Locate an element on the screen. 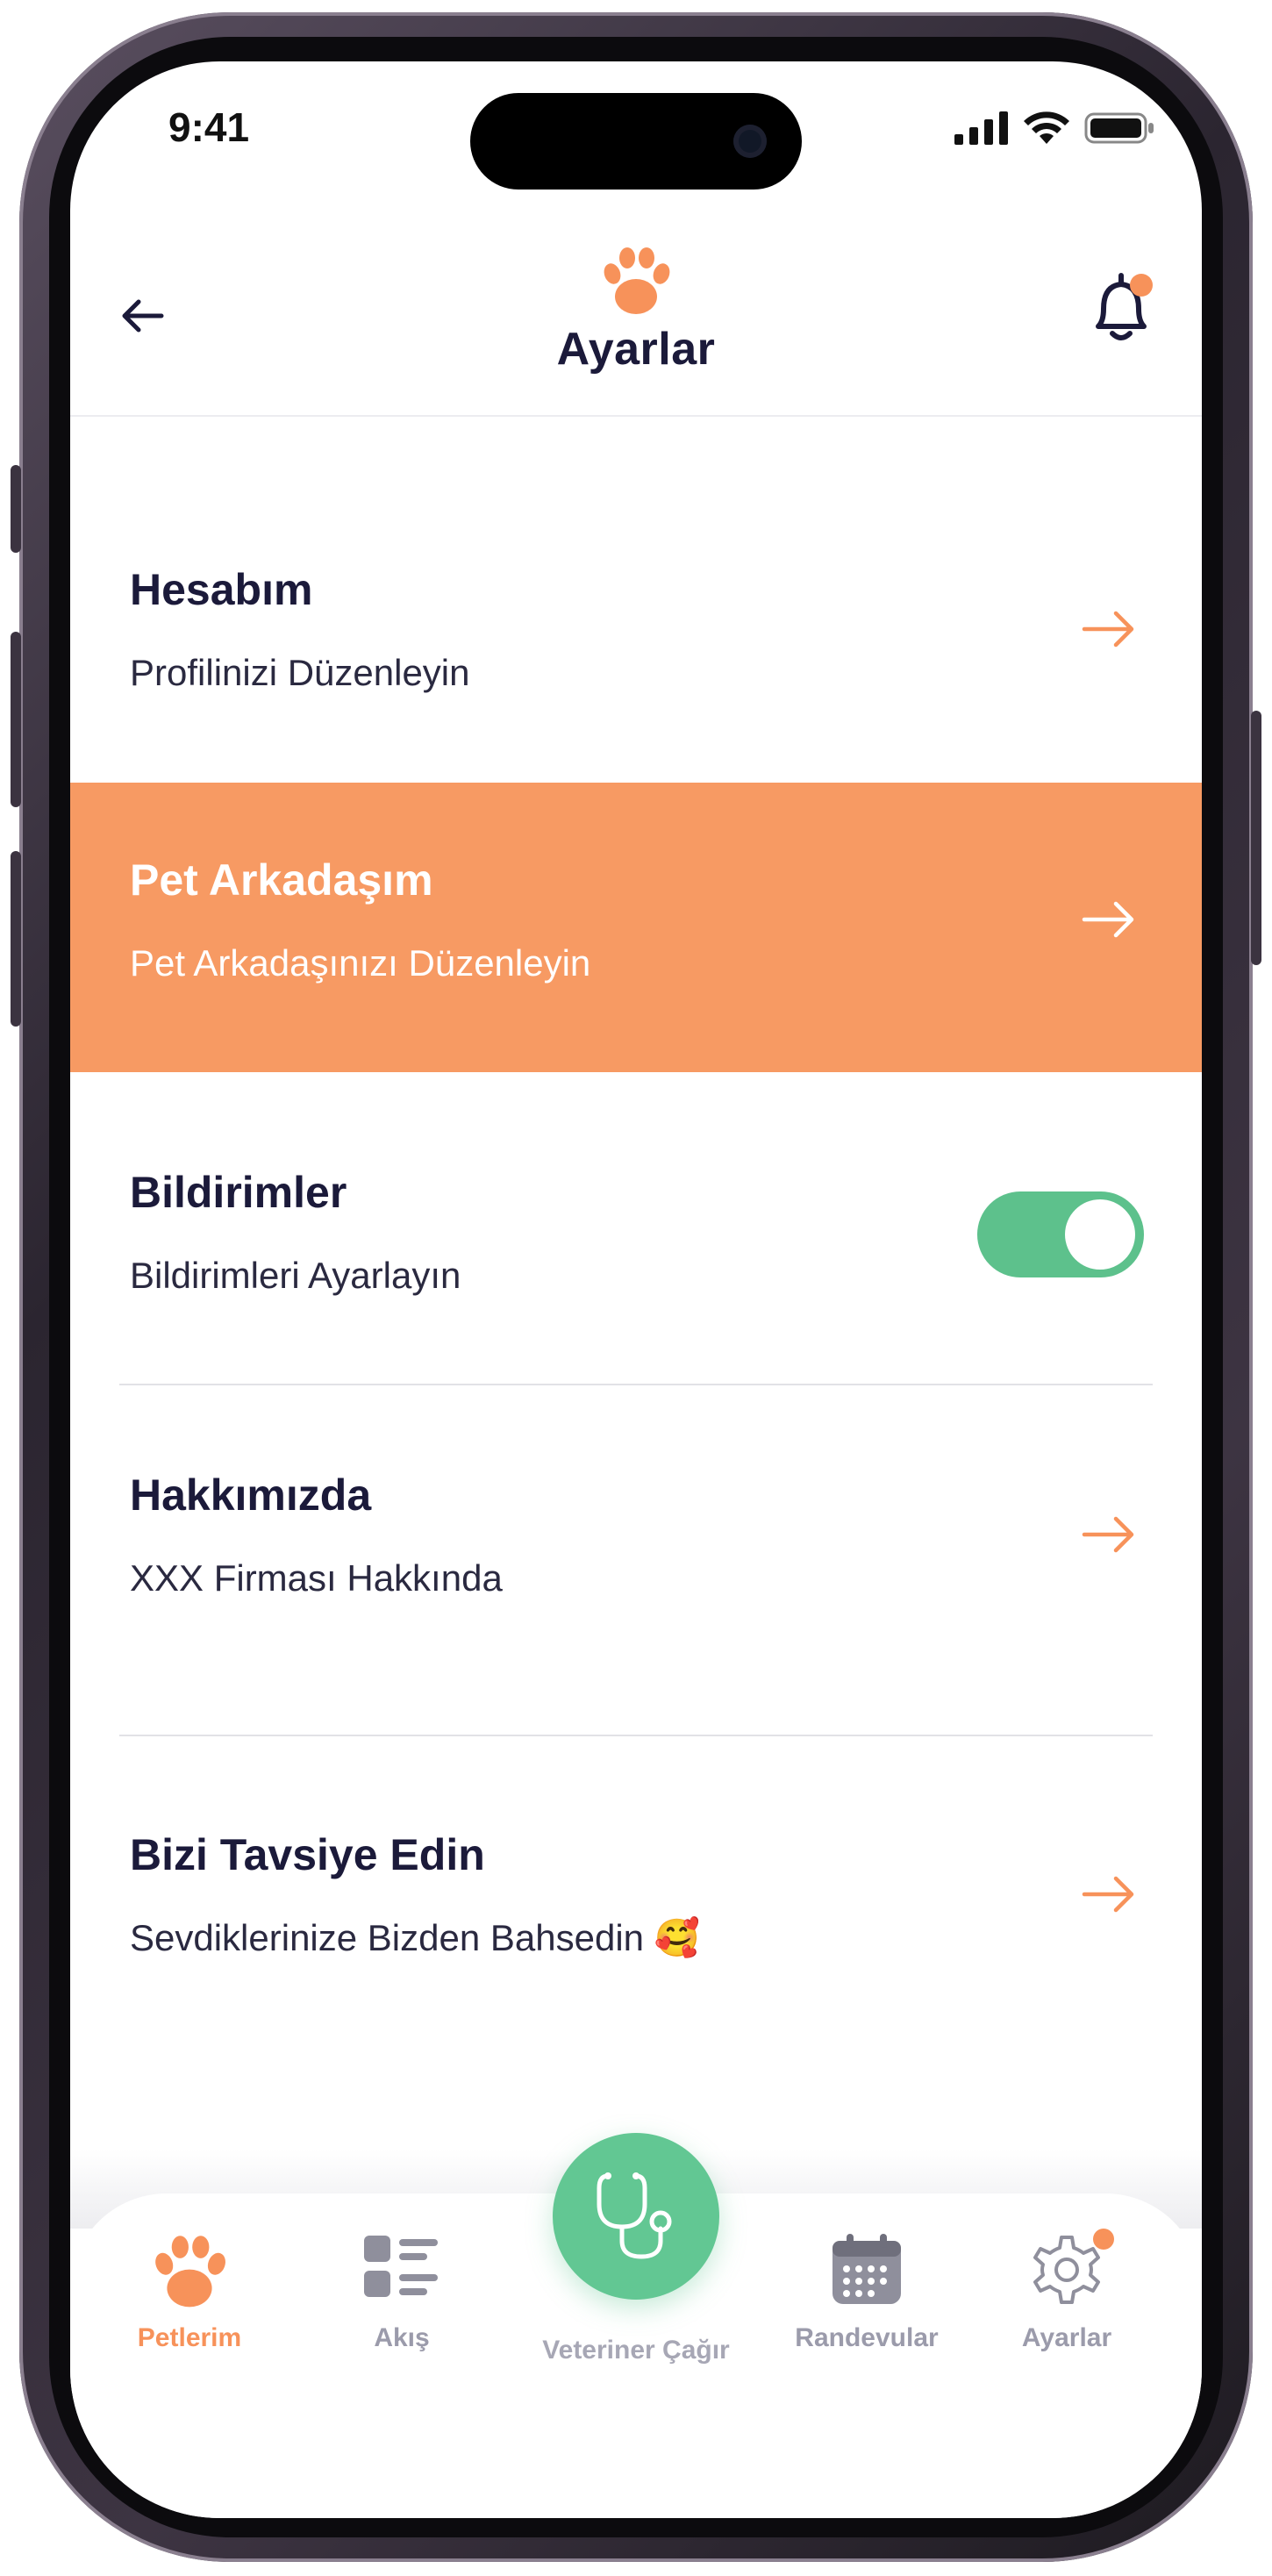 This screenshot has height=2576, width=1272. notification-badge is located at coordinates (1141, 285).